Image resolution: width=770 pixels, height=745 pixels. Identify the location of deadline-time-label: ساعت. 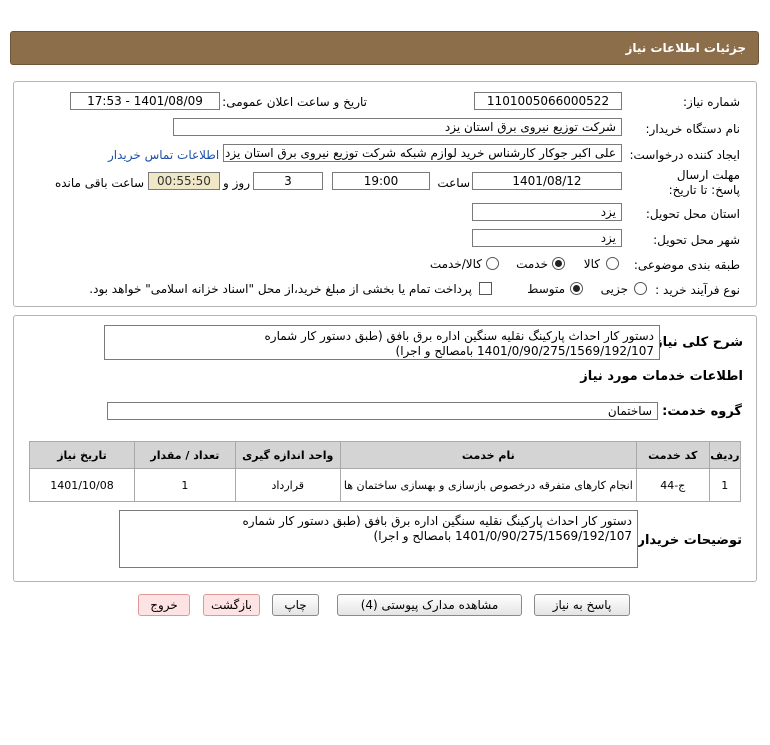
(453, 183).